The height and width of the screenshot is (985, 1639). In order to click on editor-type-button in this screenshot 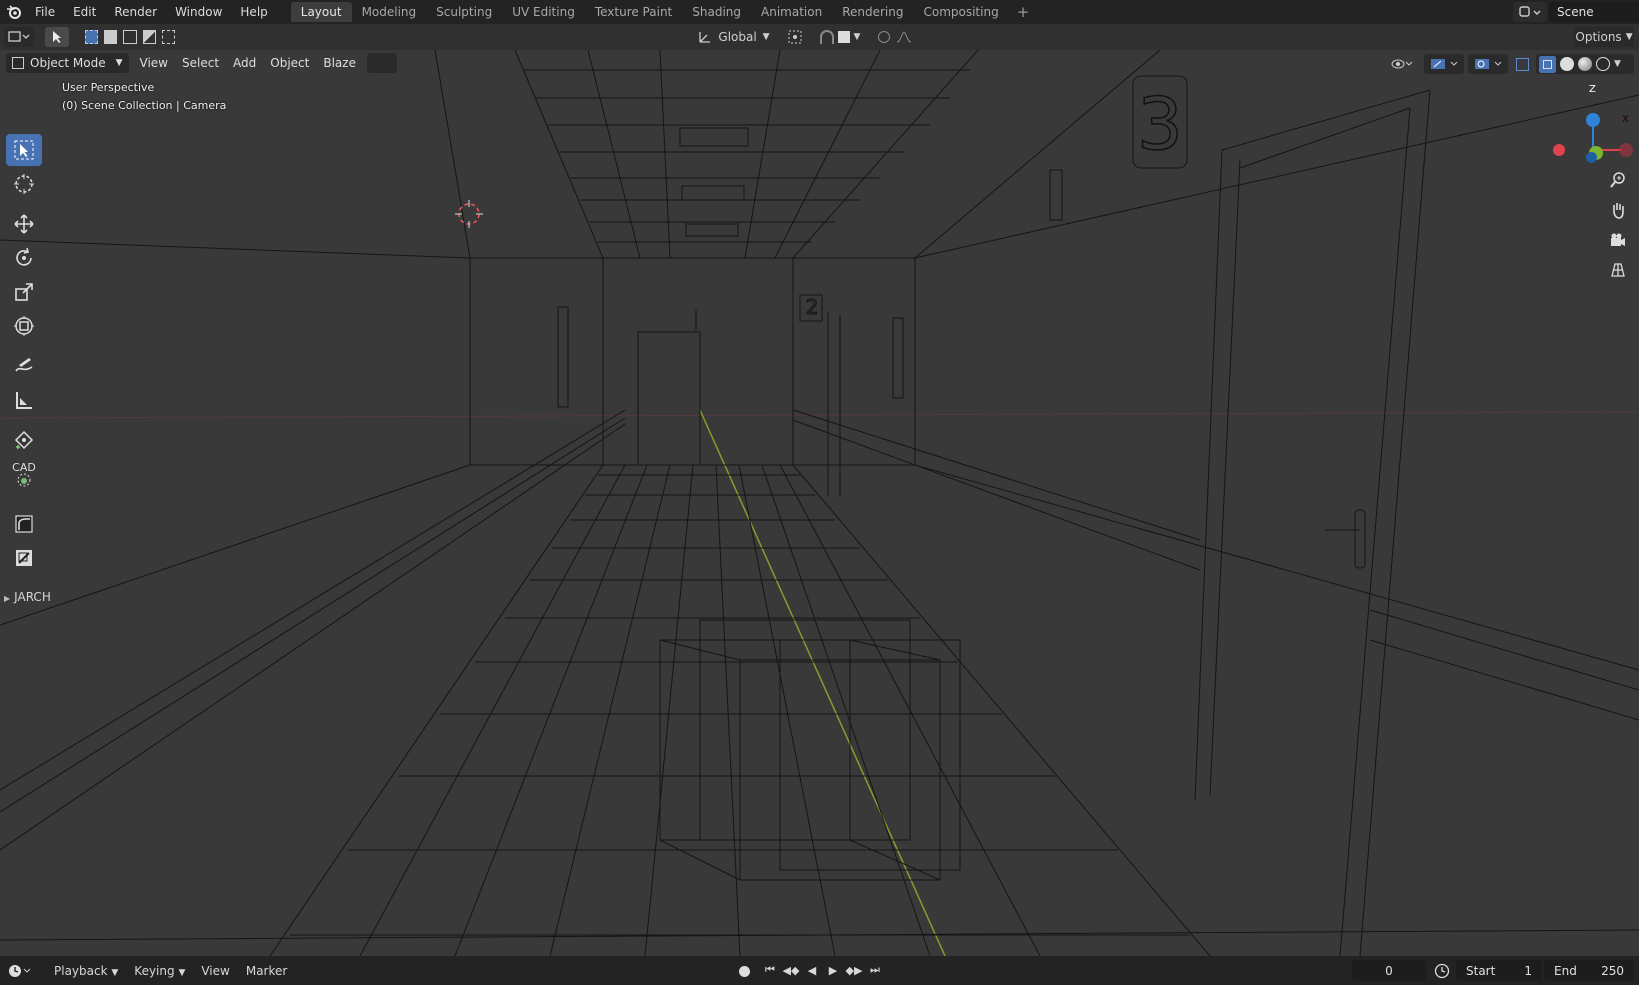, I will do `click(19, 37)`.